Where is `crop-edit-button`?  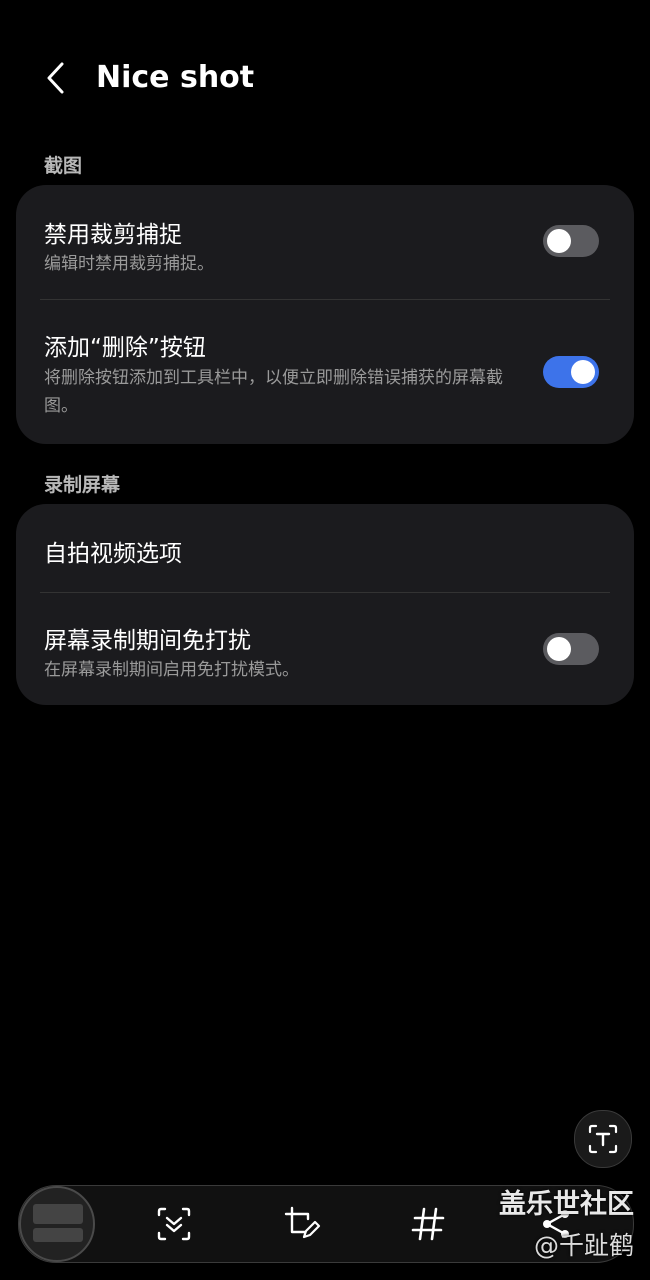 crop-edit-button is located at coordinates (302, 1224).